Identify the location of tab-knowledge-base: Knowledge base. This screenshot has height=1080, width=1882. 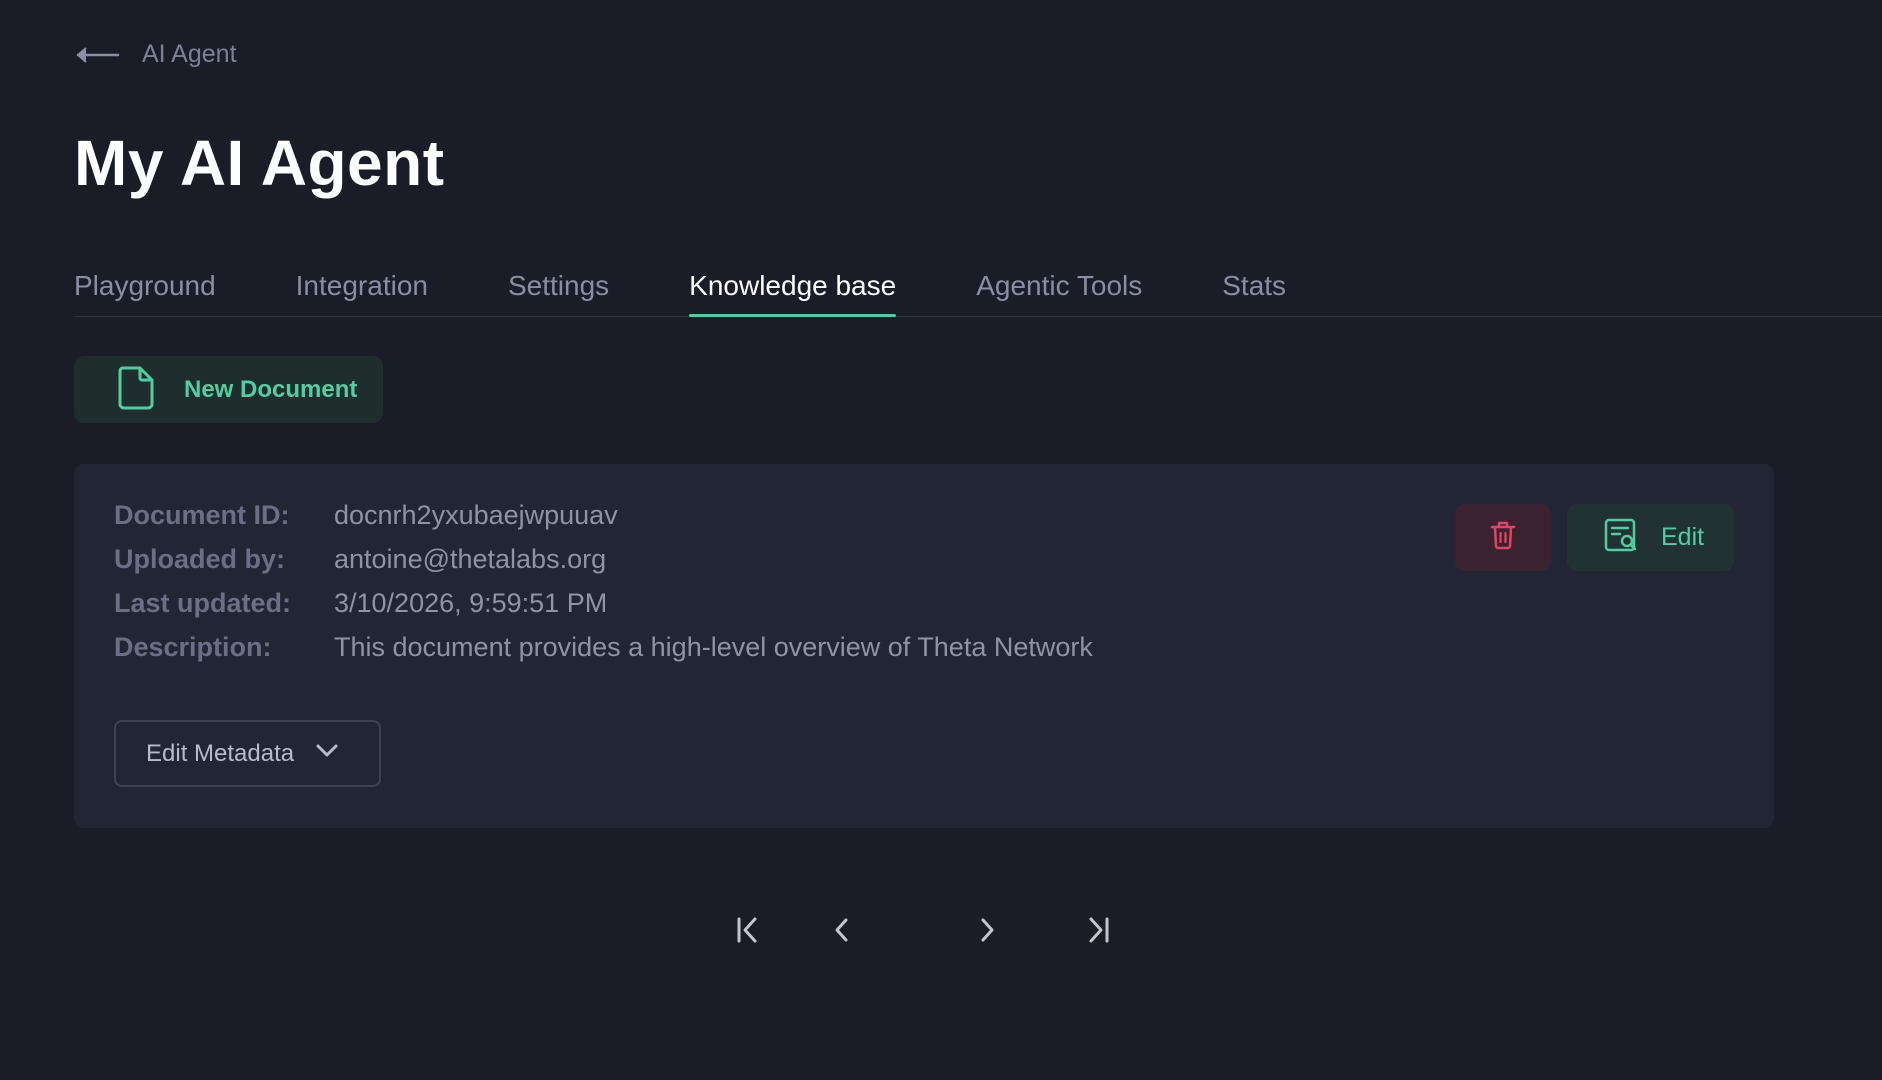
(793, 291).